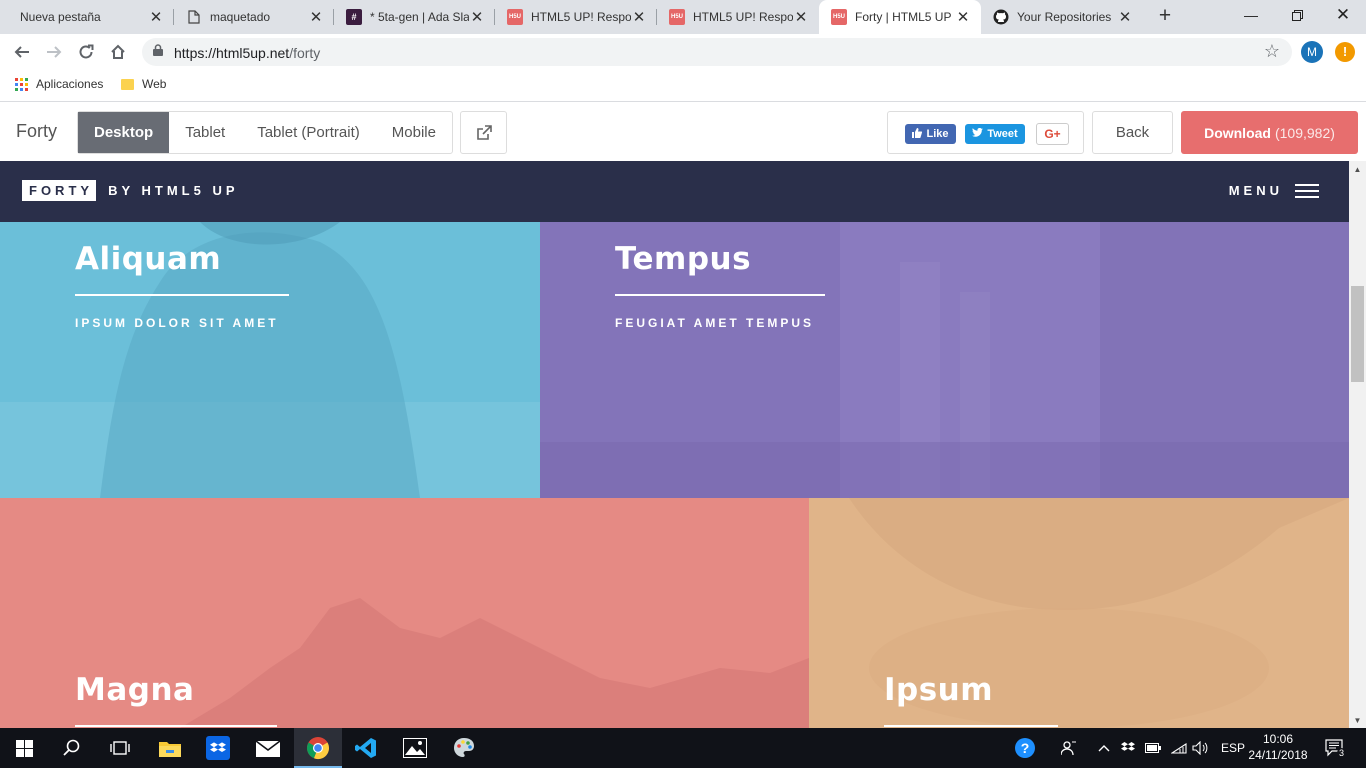  What do you see at coordinates (54, 52) in the screenshot?
I see `forward-arrow-icon` at bounding box center [54, 52].